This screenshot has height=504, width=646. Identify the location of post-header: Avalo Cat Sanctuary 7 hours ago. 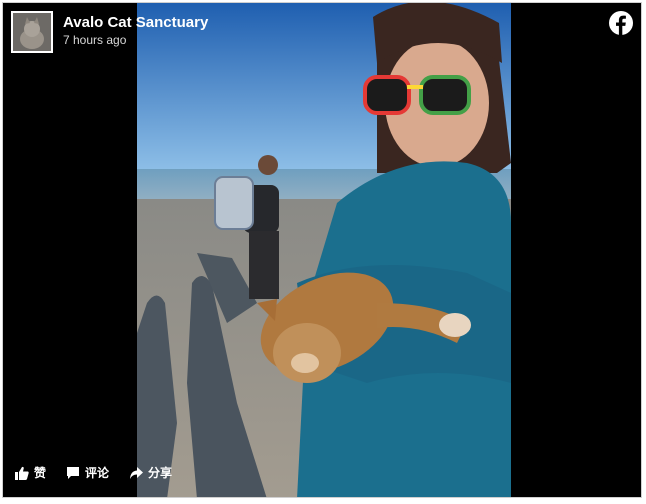
(109, 32).